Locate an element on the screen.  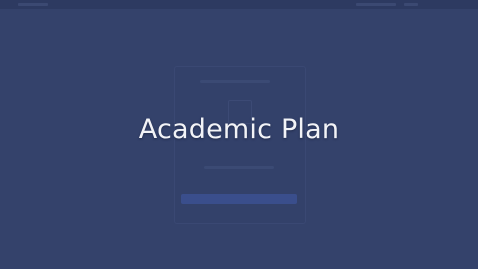
blurred-top-bar is located at coordinates (239, 4).